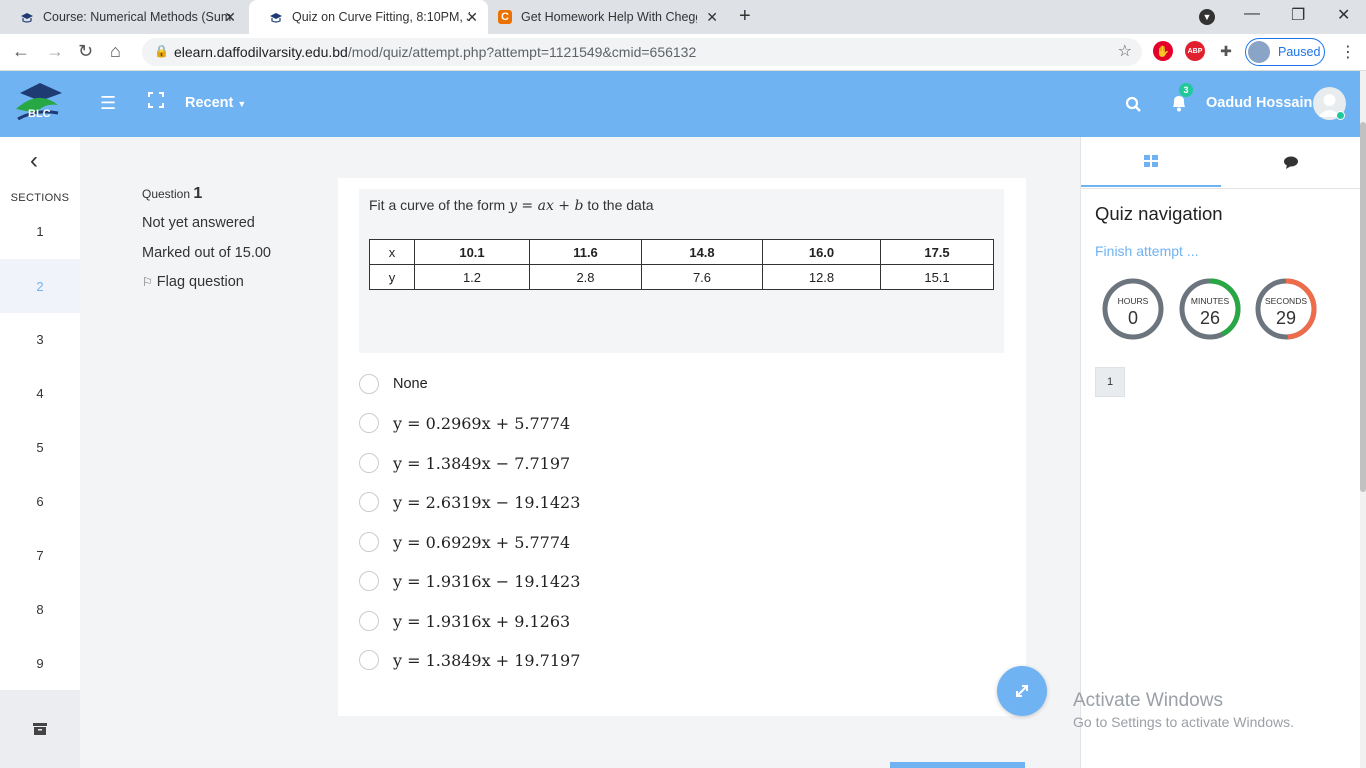  I want to click on answer-option: y = 1.3849x − 7.7197, so click(464, 463).